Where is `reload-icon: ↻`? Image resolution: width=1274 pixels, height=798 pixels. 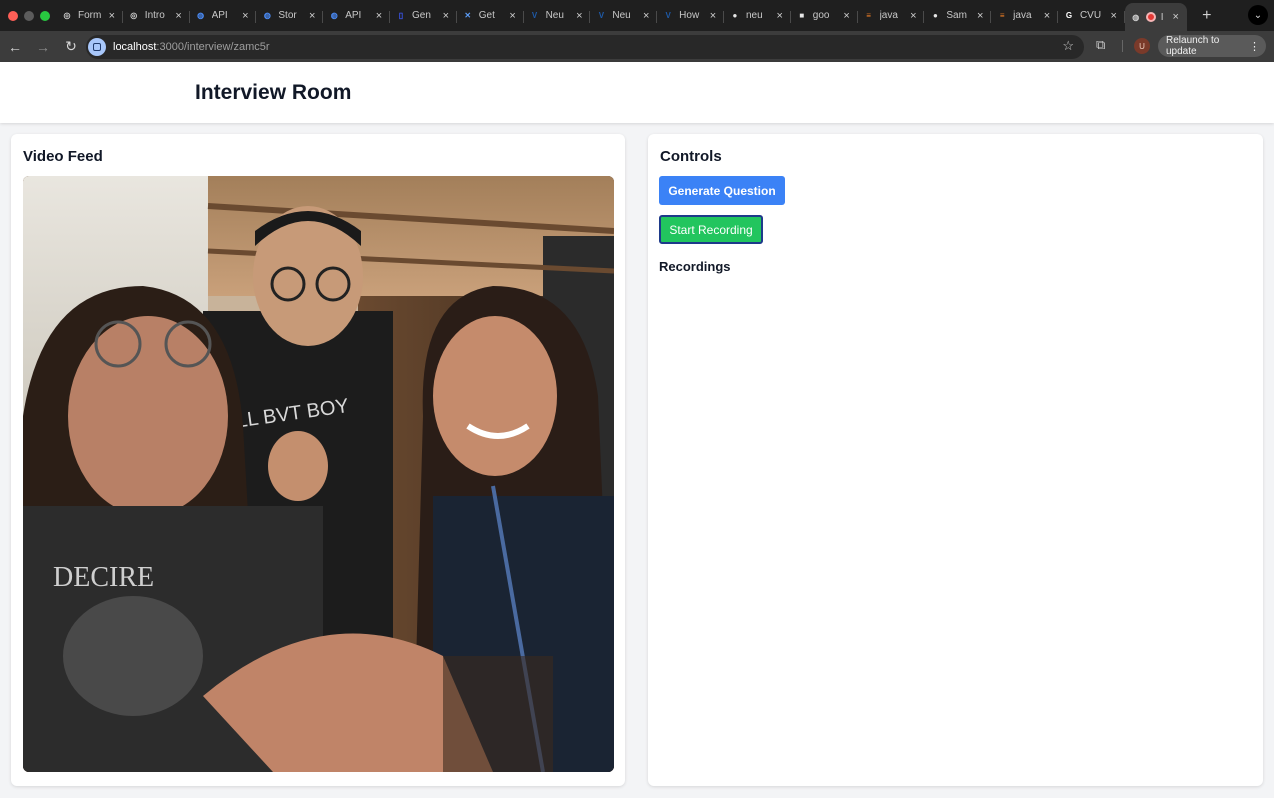 reload-icon: ↻ is located at coordinates (71, 47).